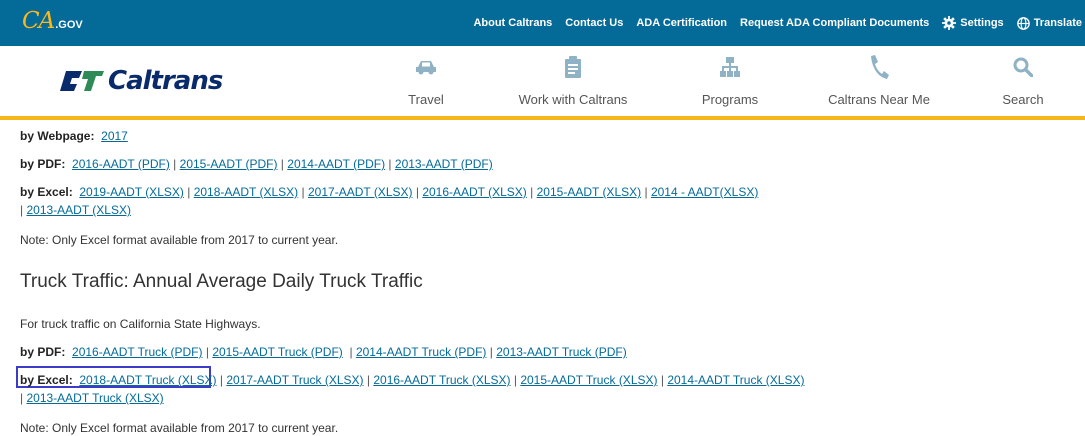 This screenshot has height=436, width=1085. What do you see at coordinates (38, 21) in the screenshot?
I see `ca-logo-text: CA` at bounding box center [38, 21].